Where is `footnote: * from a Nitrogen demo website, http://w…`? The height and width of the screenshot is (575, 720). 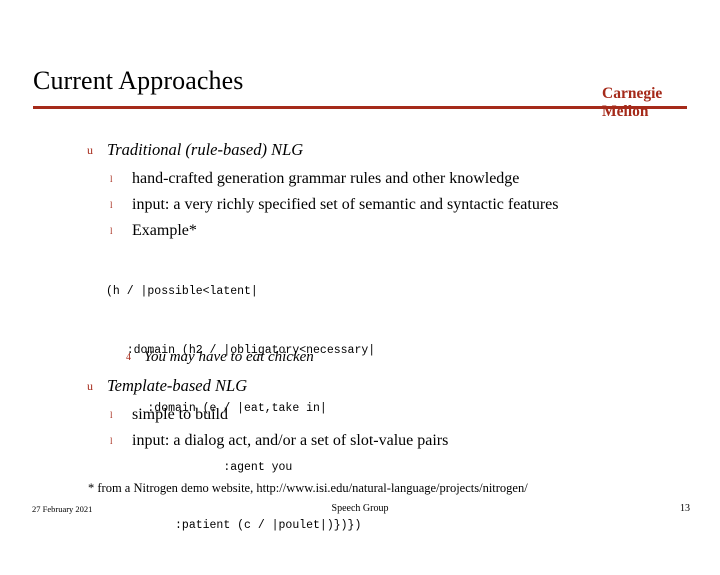 footnote: * from a Nitrogen demo website, http://w… is located at coordinates (308, 488).